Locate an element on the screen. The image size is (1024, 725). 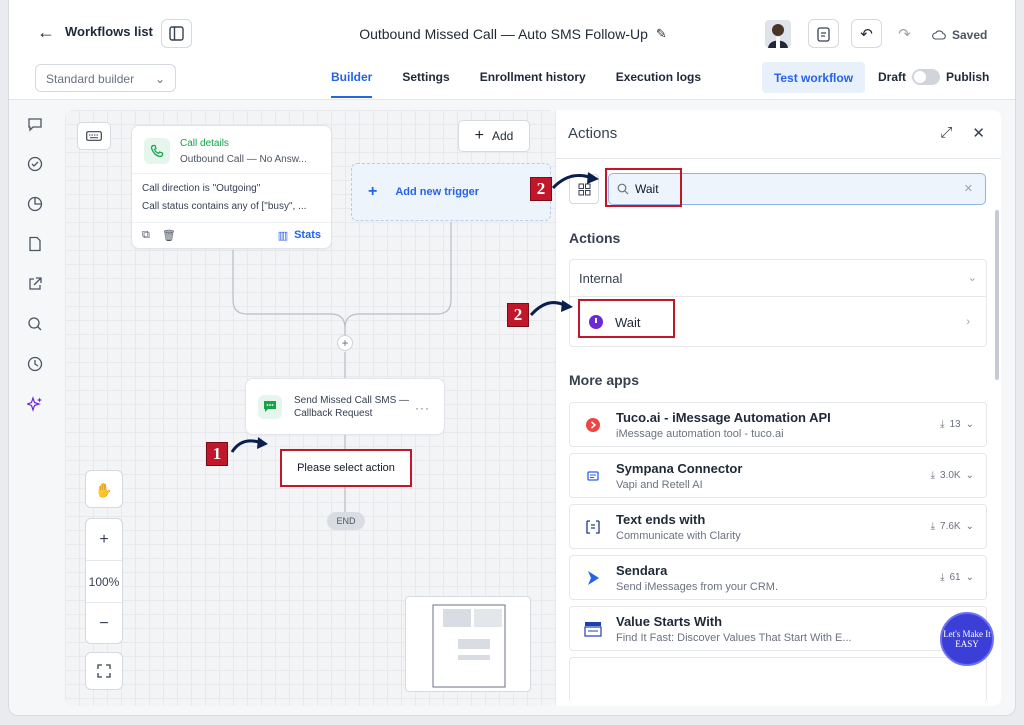
tuco-icon is located at coordinates (593, 425).